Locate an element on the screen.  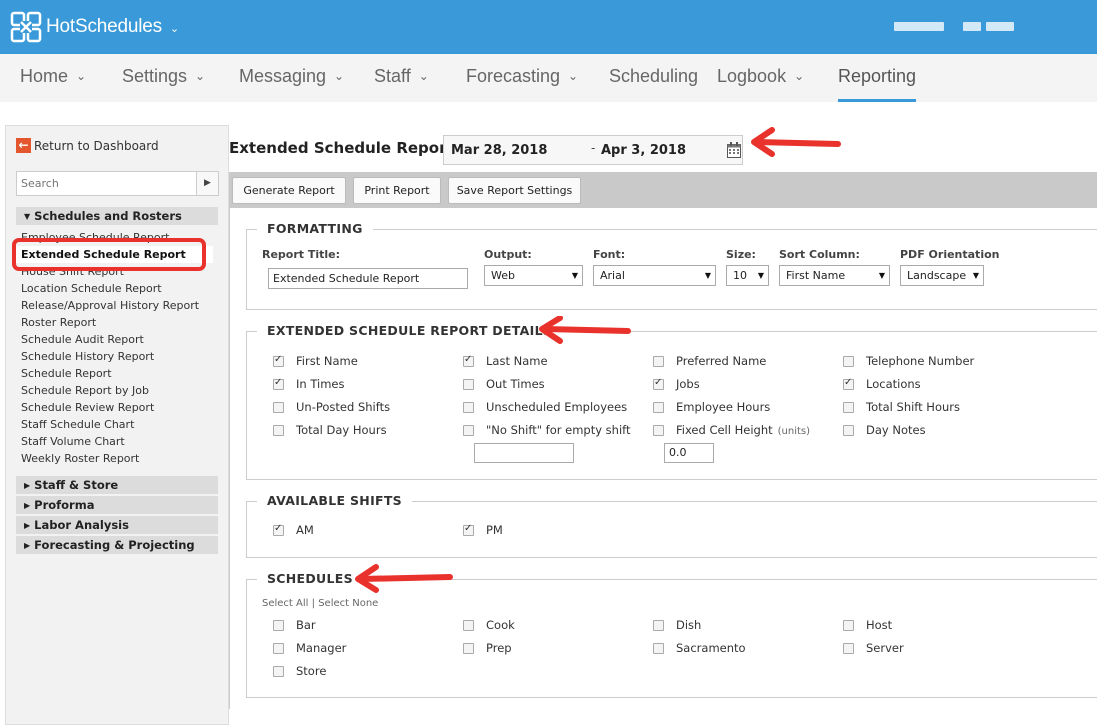
checkbox-employee-hours is located at coordinates (658, 407).